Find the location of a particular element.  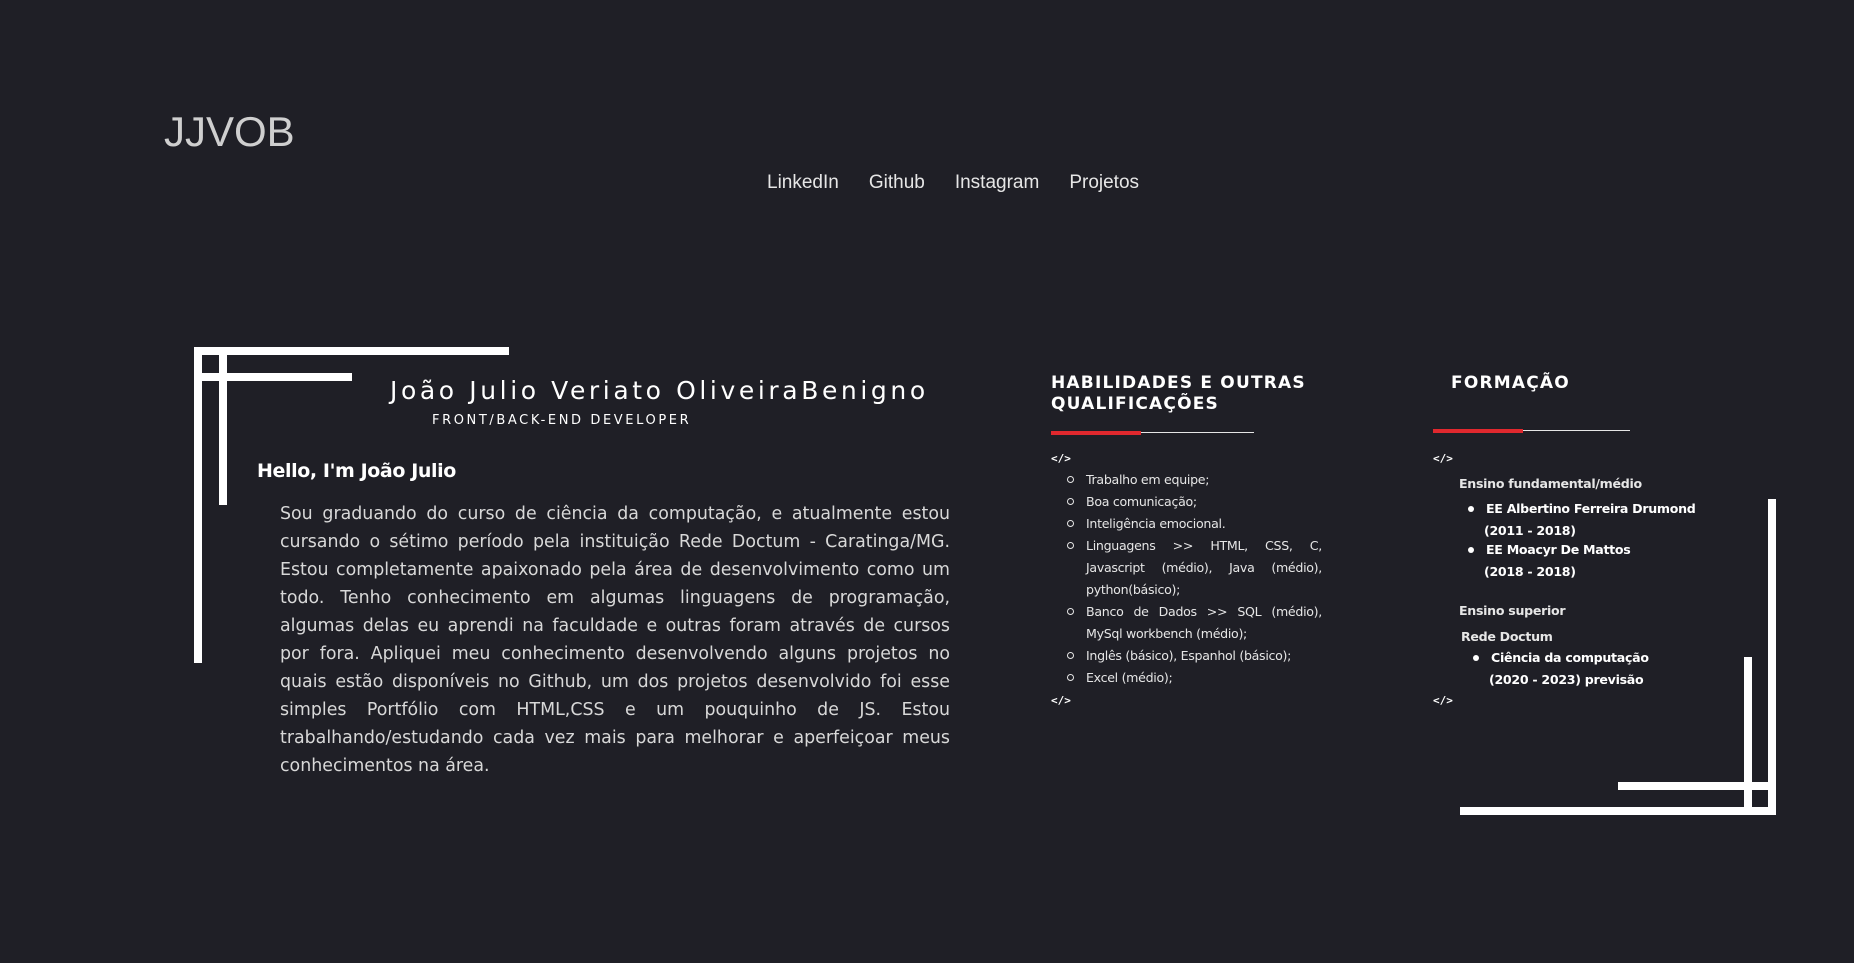

nav-link-instagram: Instagram is located at coordinates (997, 183).